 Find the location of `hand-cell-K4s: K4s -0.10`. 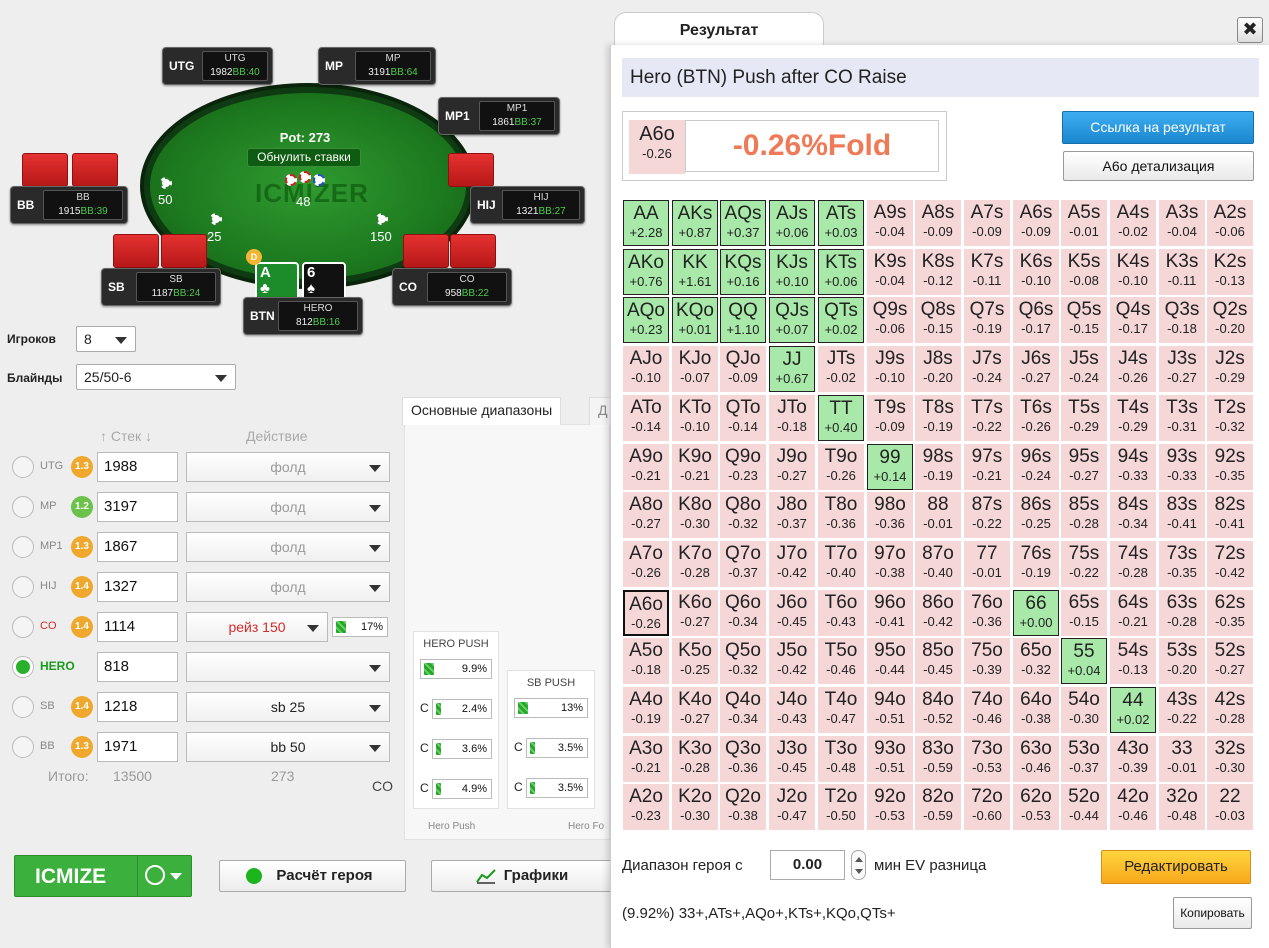

hand-cell-K4s: K4s -0.10 is located at coordinates (1133, 272).